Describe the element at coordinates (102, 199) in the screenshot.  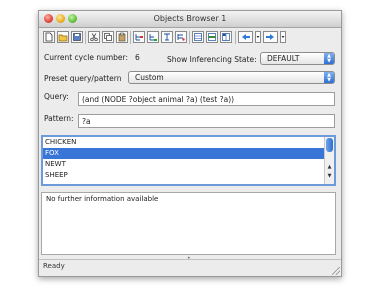
I see `detail-text: No further information available` at that location.